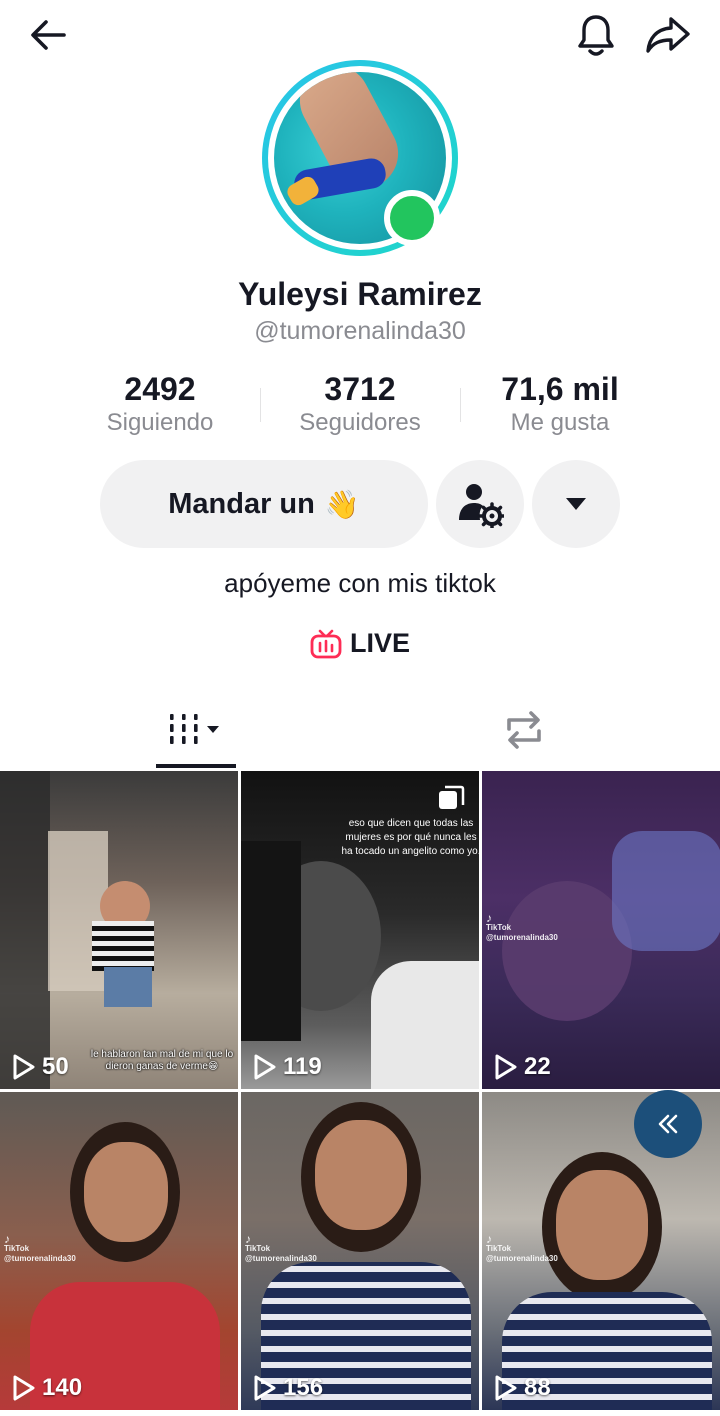 This screenshot has width=720, height=1416. I want to click on friend-settings-button, so click(480, 504).